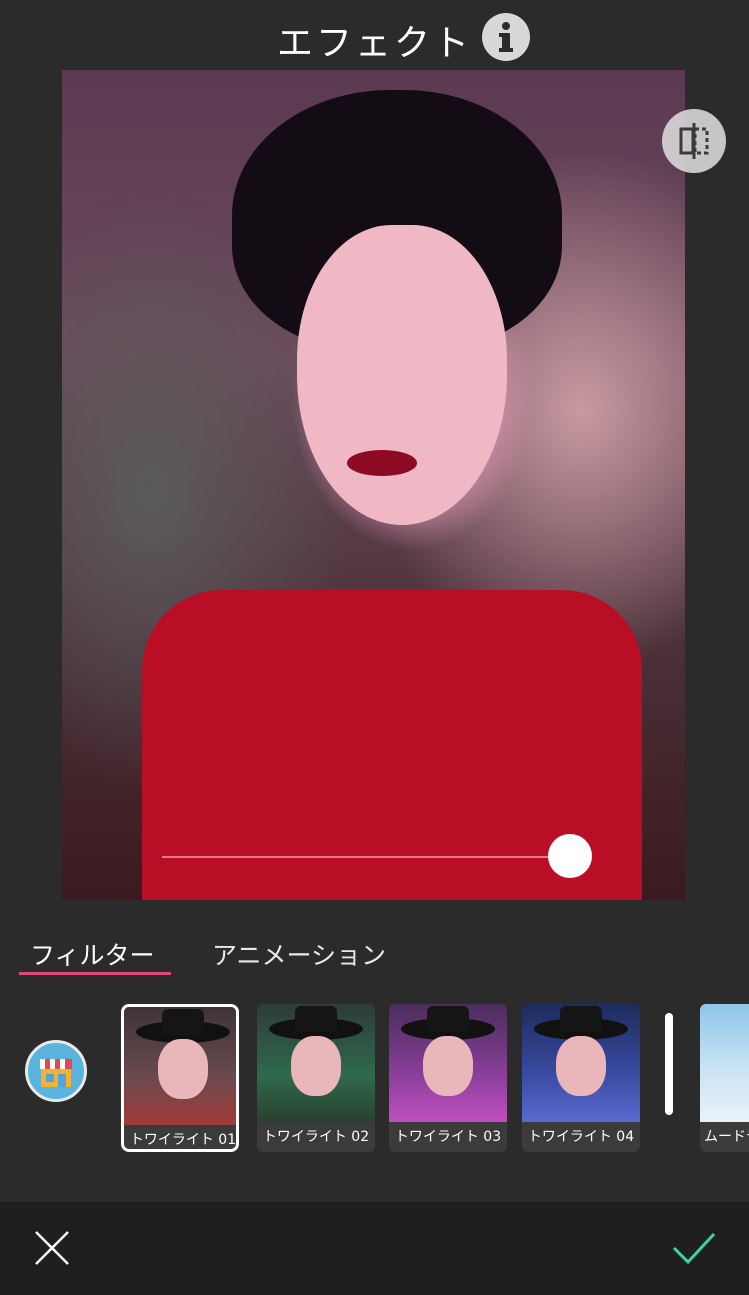 The image size is (749, 1295). I want to click on filter-card-twilight-03: トワイライト 03, so click(448, 1078).